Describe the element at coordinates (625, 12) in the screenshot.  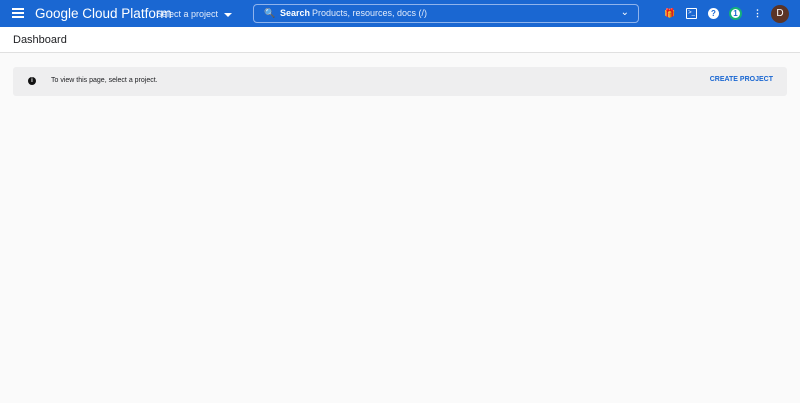
I see `chevron-down-icon: ⌄` at that location.